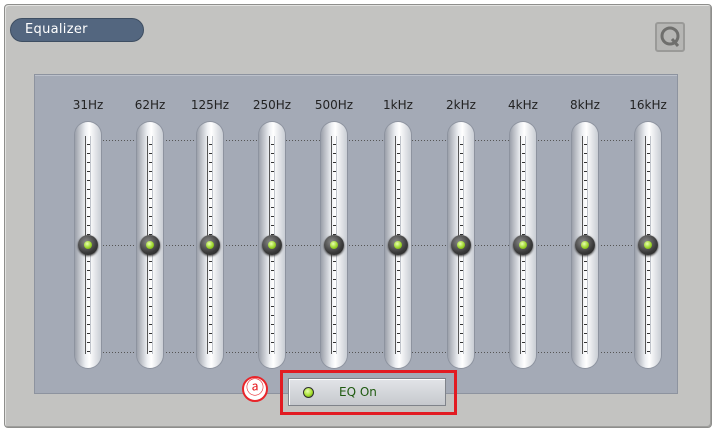  What do you see at coordinates (210, 245) in the screenshot?
I see `slider-knob-125hz` at bounding box center [210, 245].